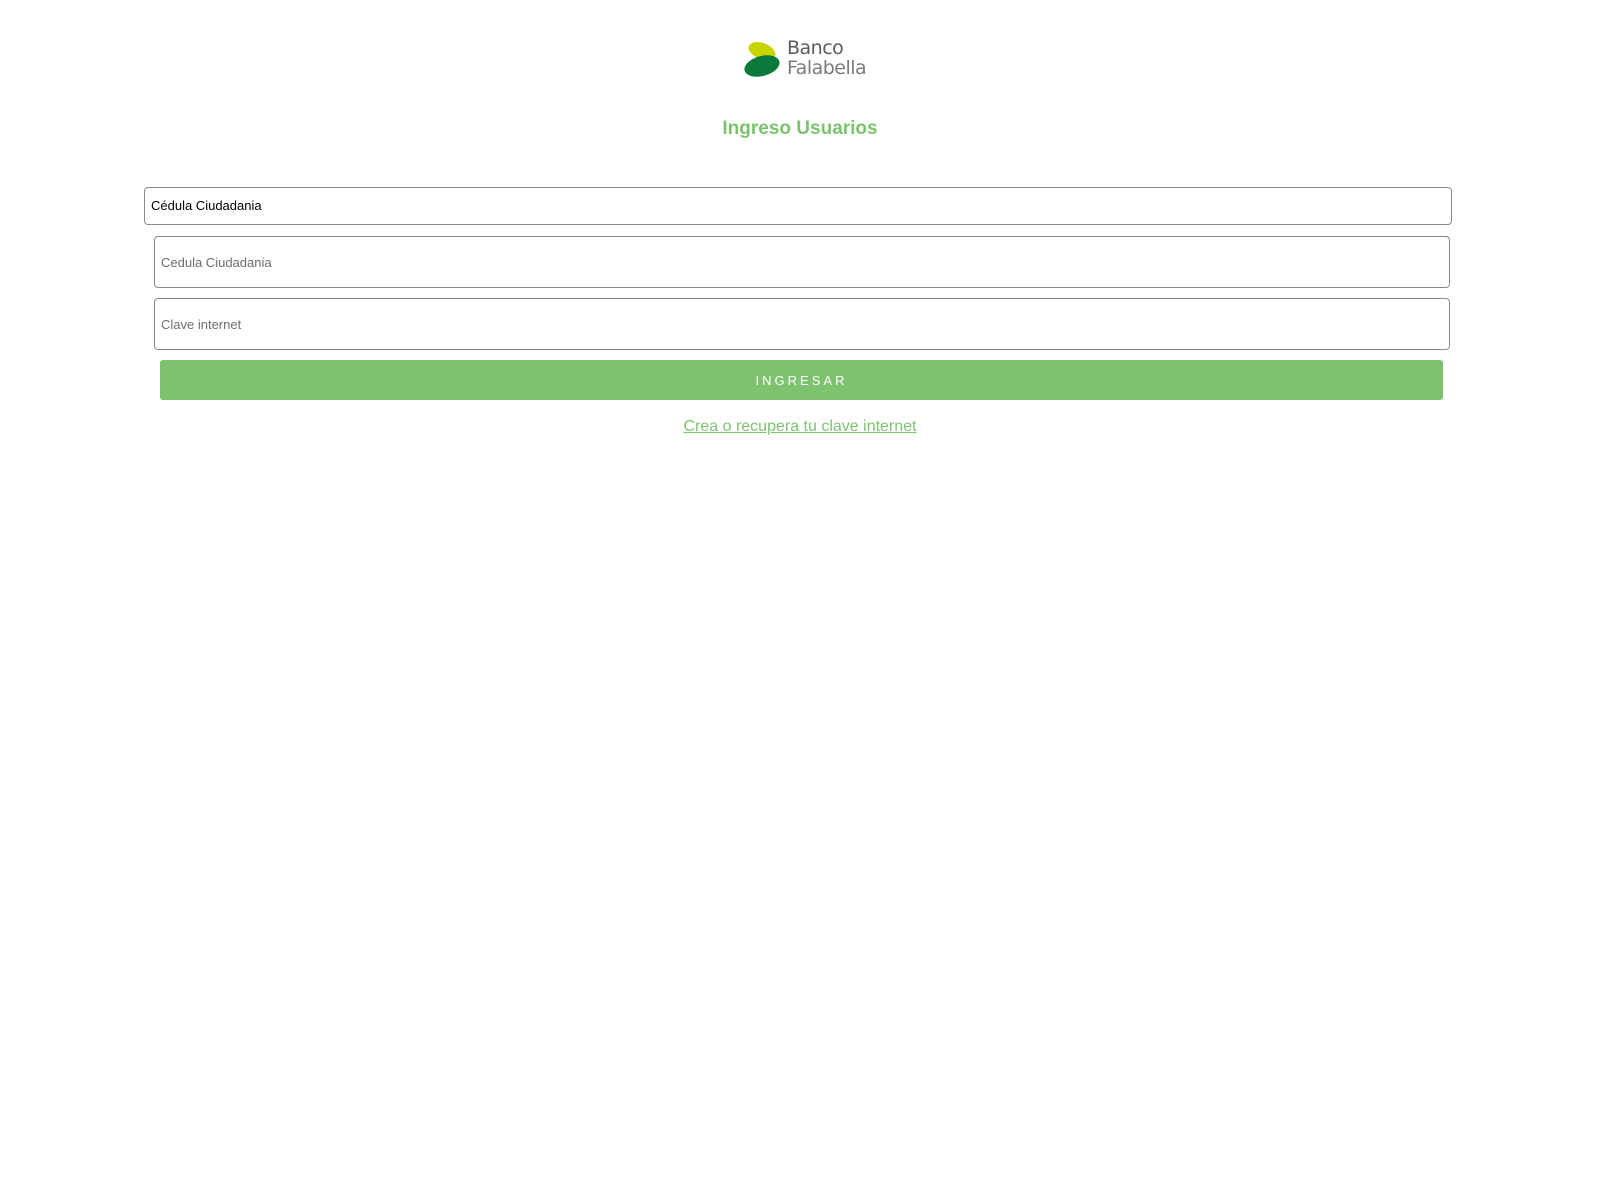 The height and width of the screenshot is (1200, 1600). I want to click on recover-password-link: Crea o recupera tu clave internet, so click(799, 426).